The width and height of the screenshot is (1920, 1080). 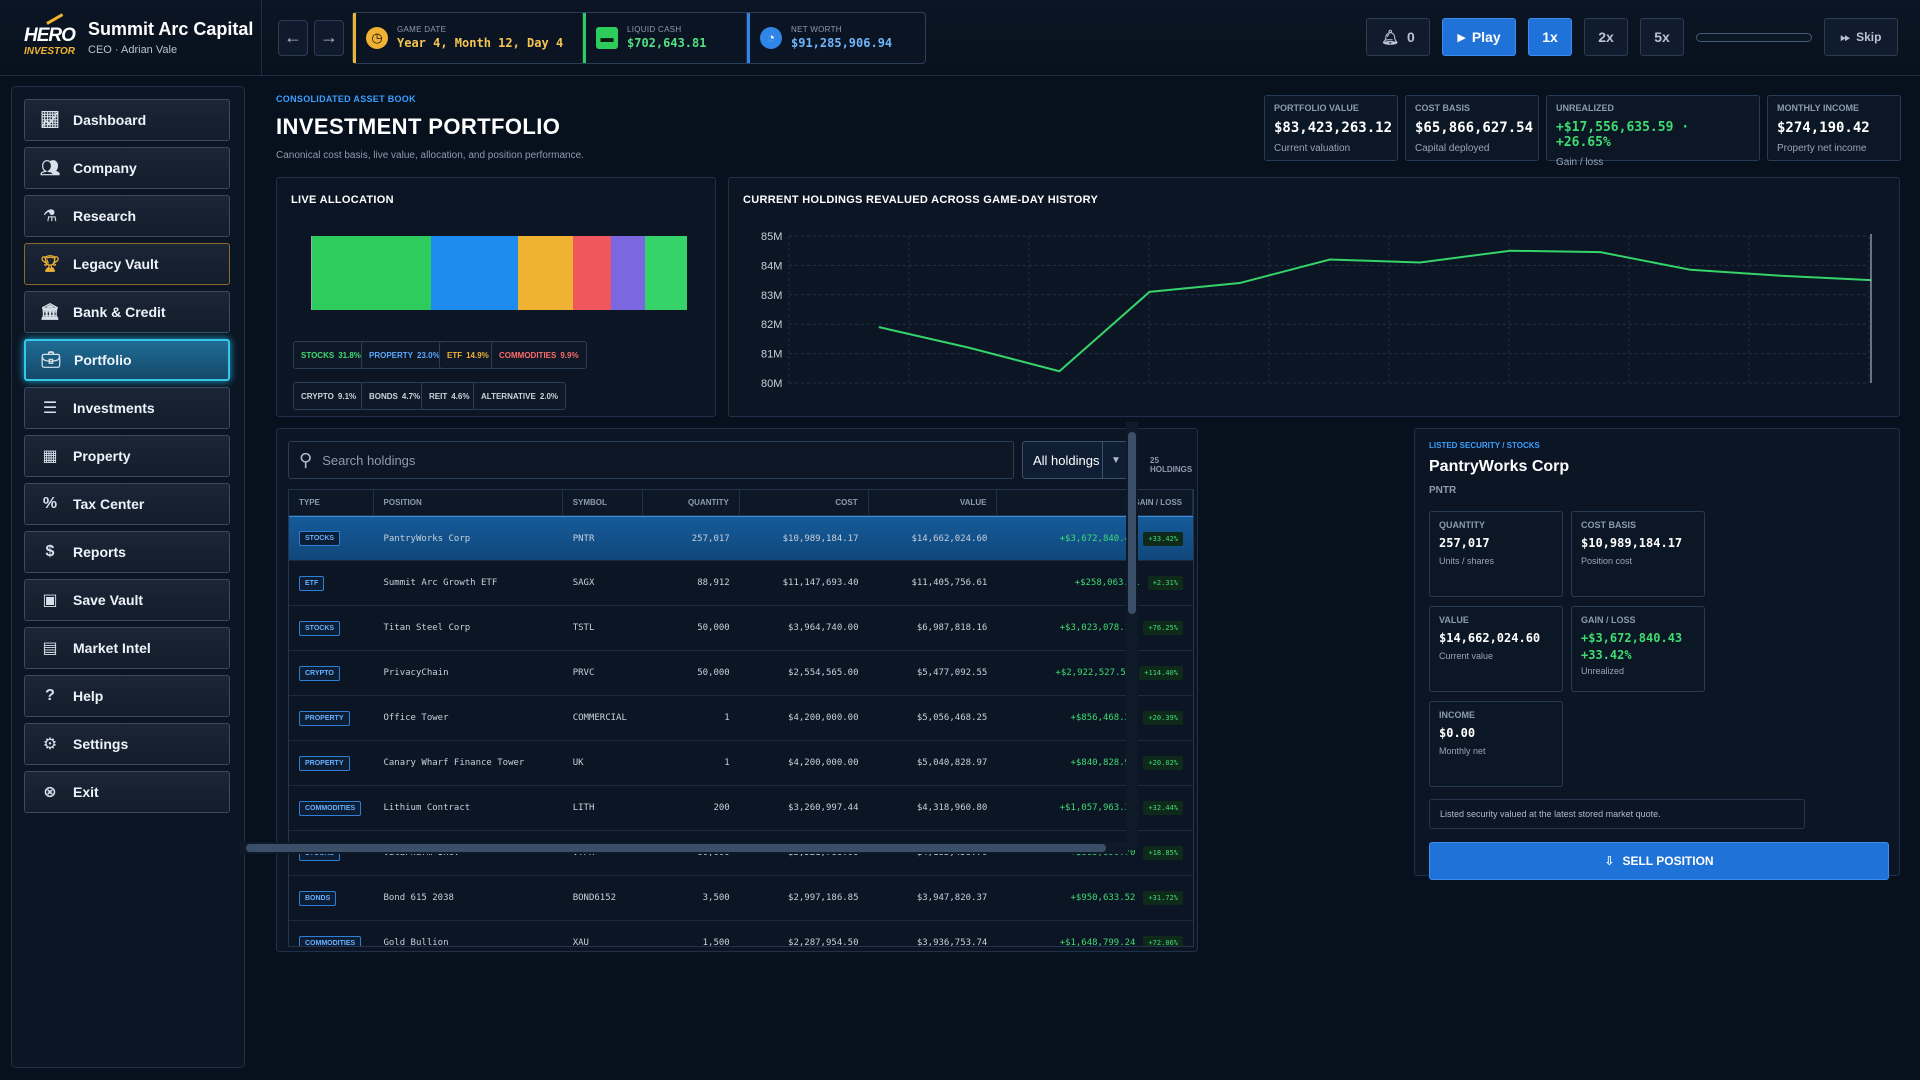 What do you see at coordinates (1861, 37) in the screenshot?
I see `skip-button: ⏩︎ Skip` at bounding box center [1861, 37].